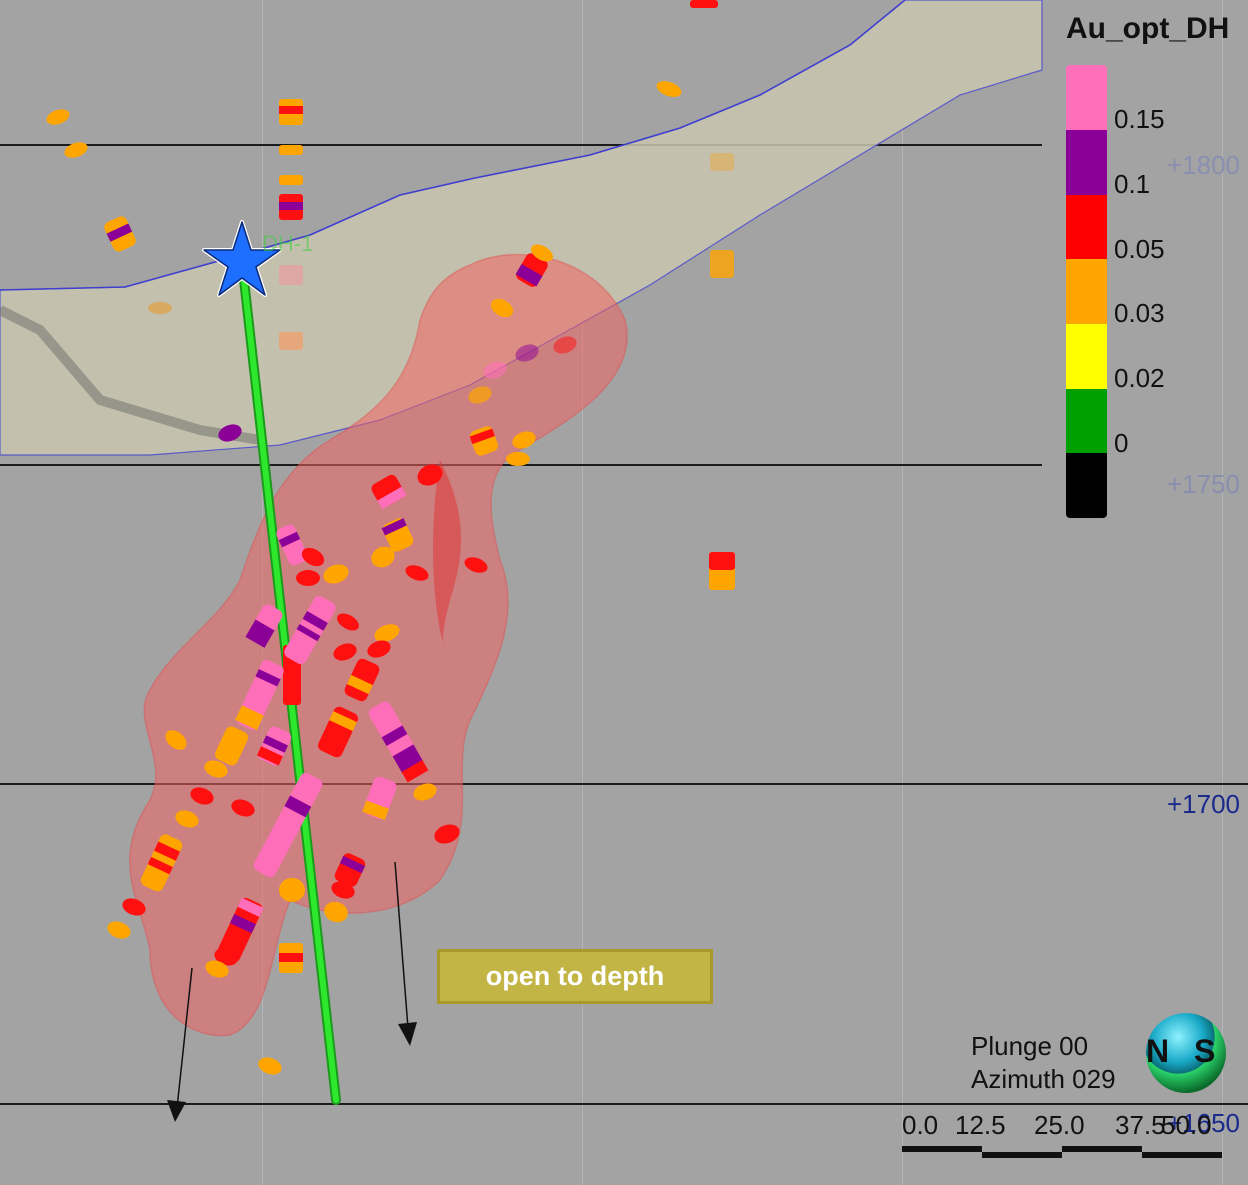  What do you see at coordinates (1158, 1051) in the screenshot?
I see `compass-north-label: N` at bounding box center [1158, 1051].